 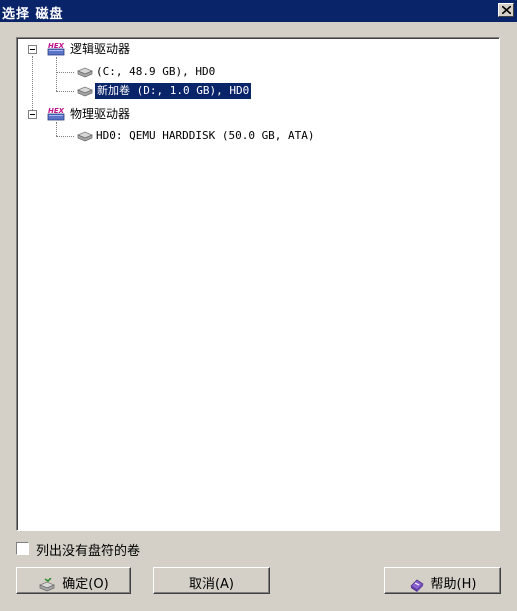 What do you see at coordinates (22, 548) in the screenshot?
I see `list-no-letter-checkbox` at bounding box center [22, 548].